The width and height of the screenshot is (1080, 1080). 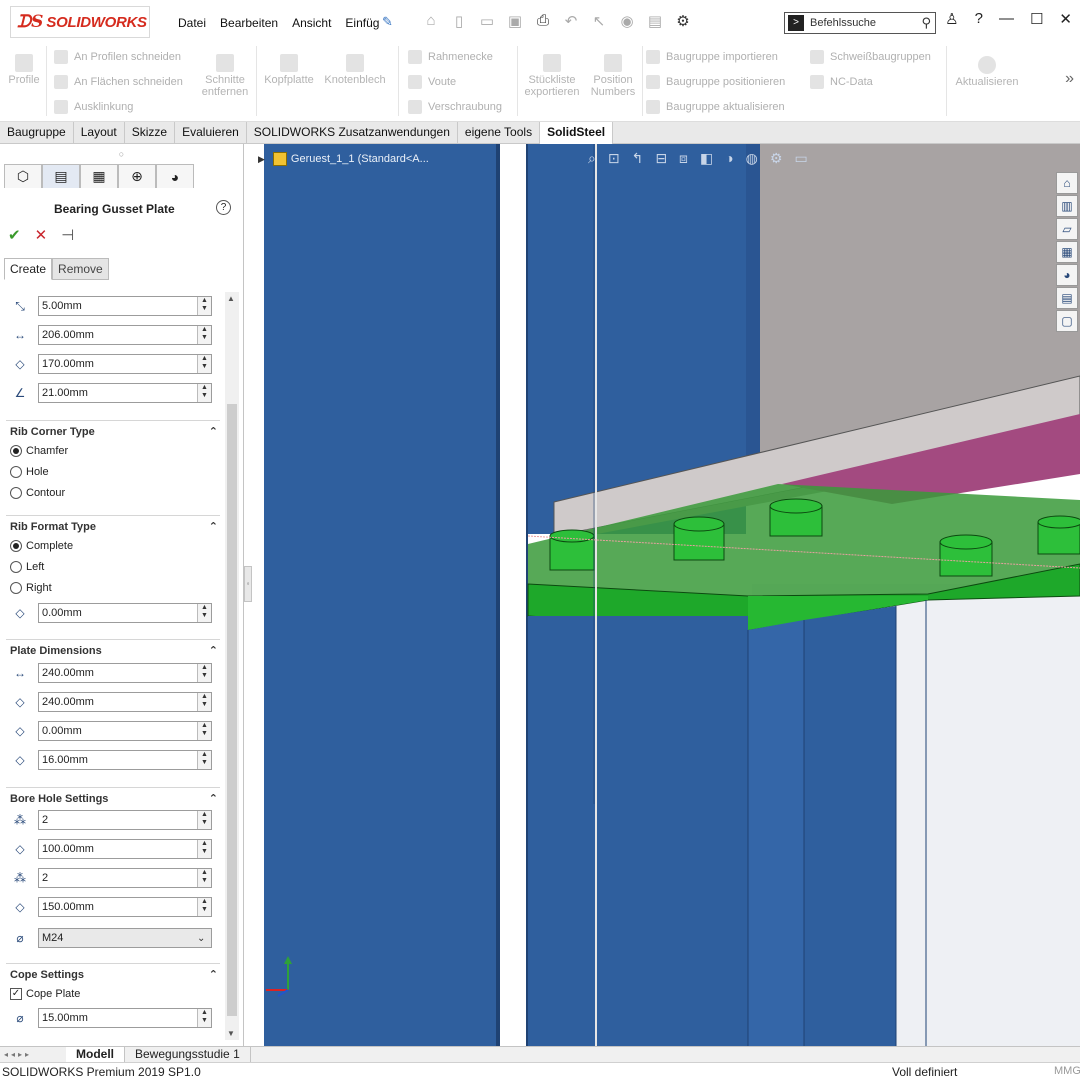 I want to click on save-icon: ▣, so click(x=515, y=21).